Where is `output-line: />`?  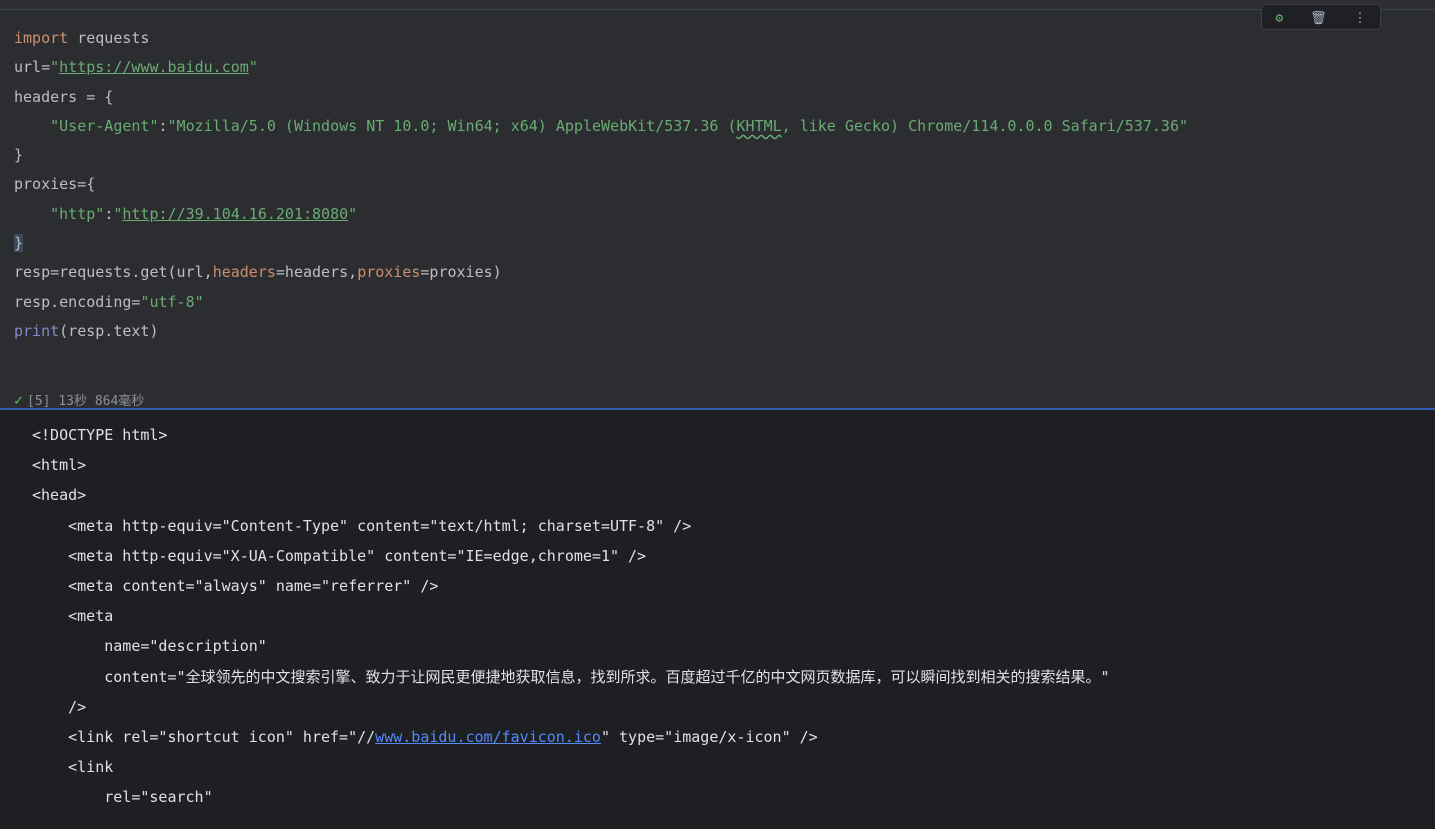 output-line: /> is located at coordinates (59, 706).